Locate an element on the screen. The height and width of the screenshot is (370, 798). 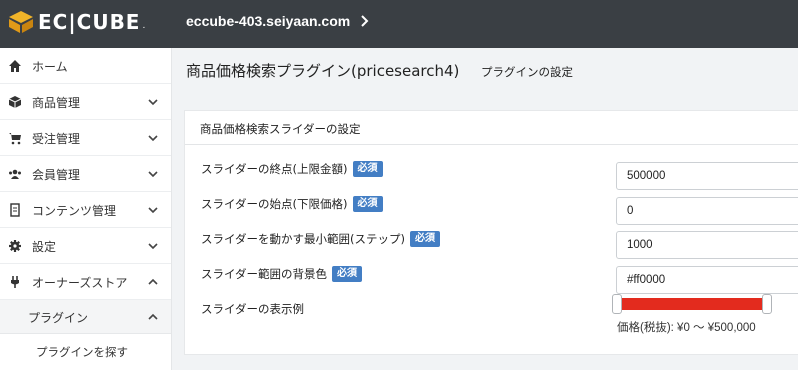
cube-logo-icon is located at coordinates (21, 22).